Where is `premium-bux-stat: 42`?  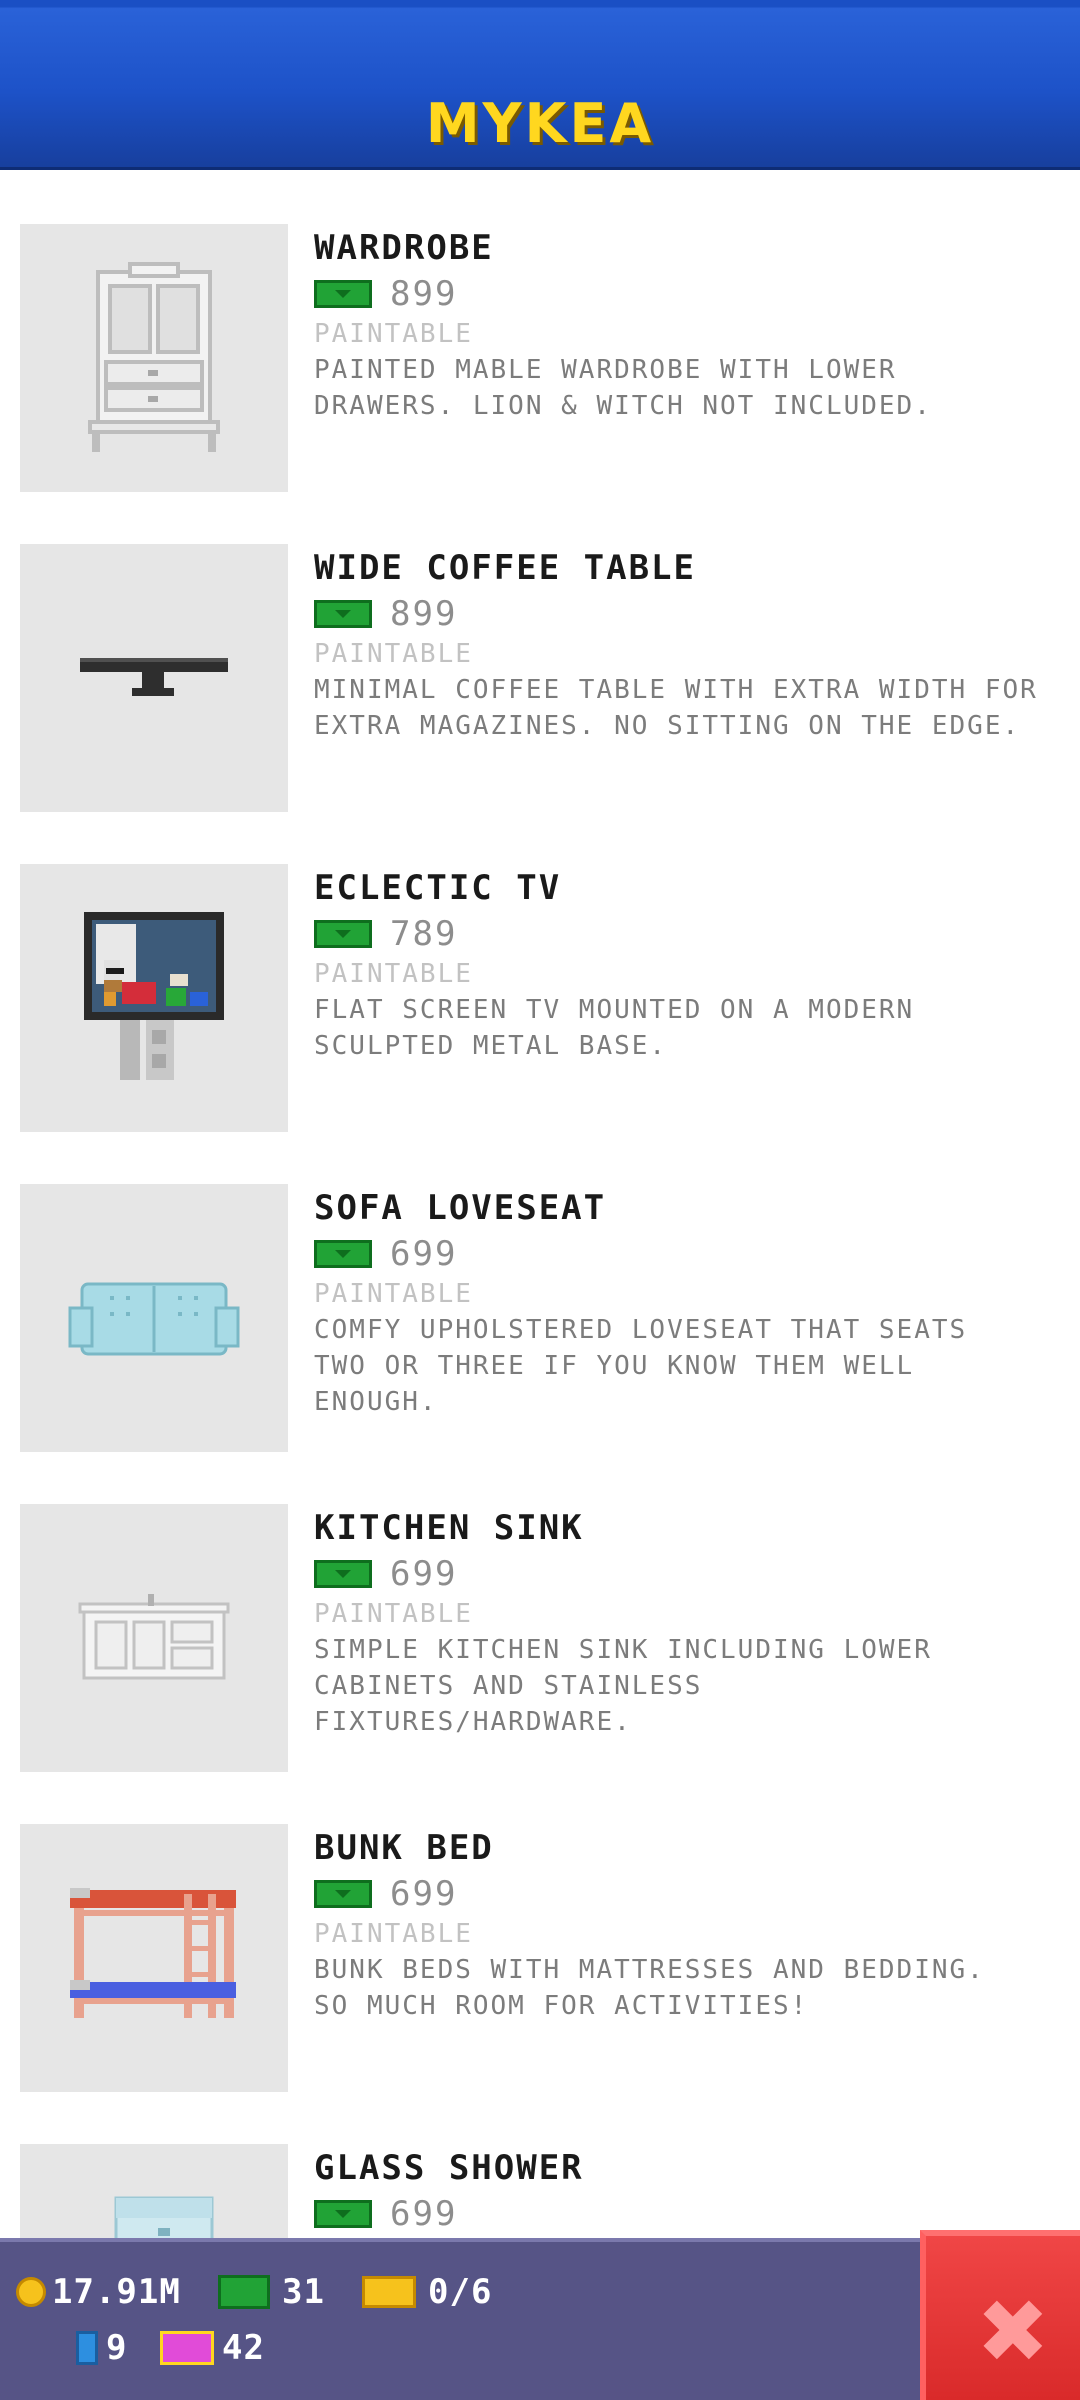 premium-bux-stat: 42 is located at coordinates (212, 2348).